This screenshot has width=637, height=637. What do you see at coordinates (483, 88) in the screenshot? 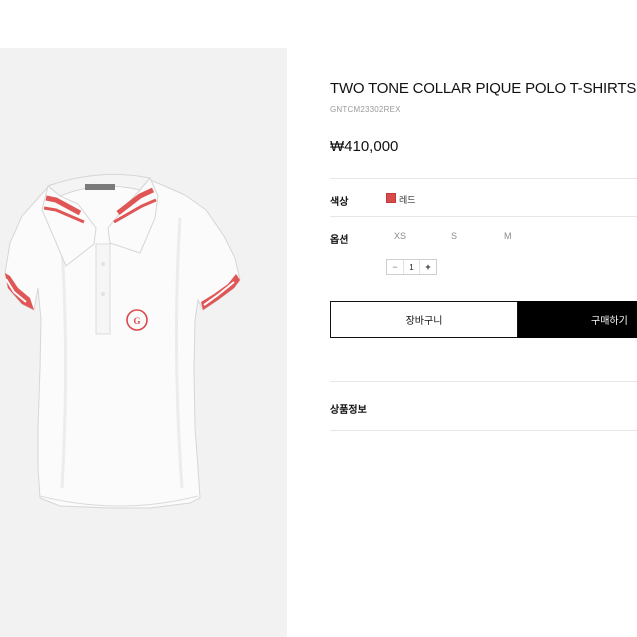
I see `product-title: TWO TONE COLLAR PIQUE POLO T-SHIRTS` at bounding box center [483, 88].